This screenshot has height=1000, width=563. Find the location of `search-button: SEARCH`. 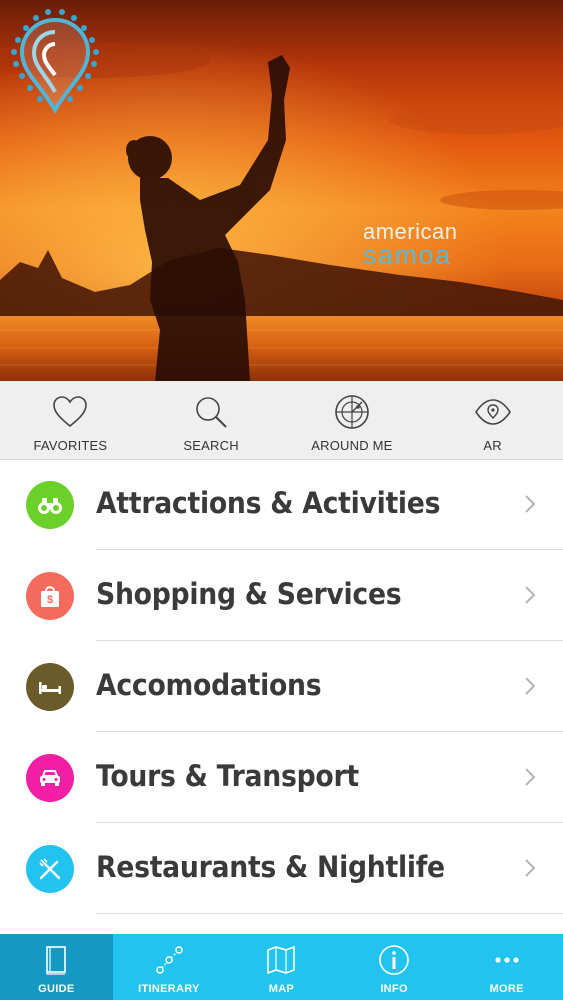

search-button: SEARCH is located at coordinates (211, 420).